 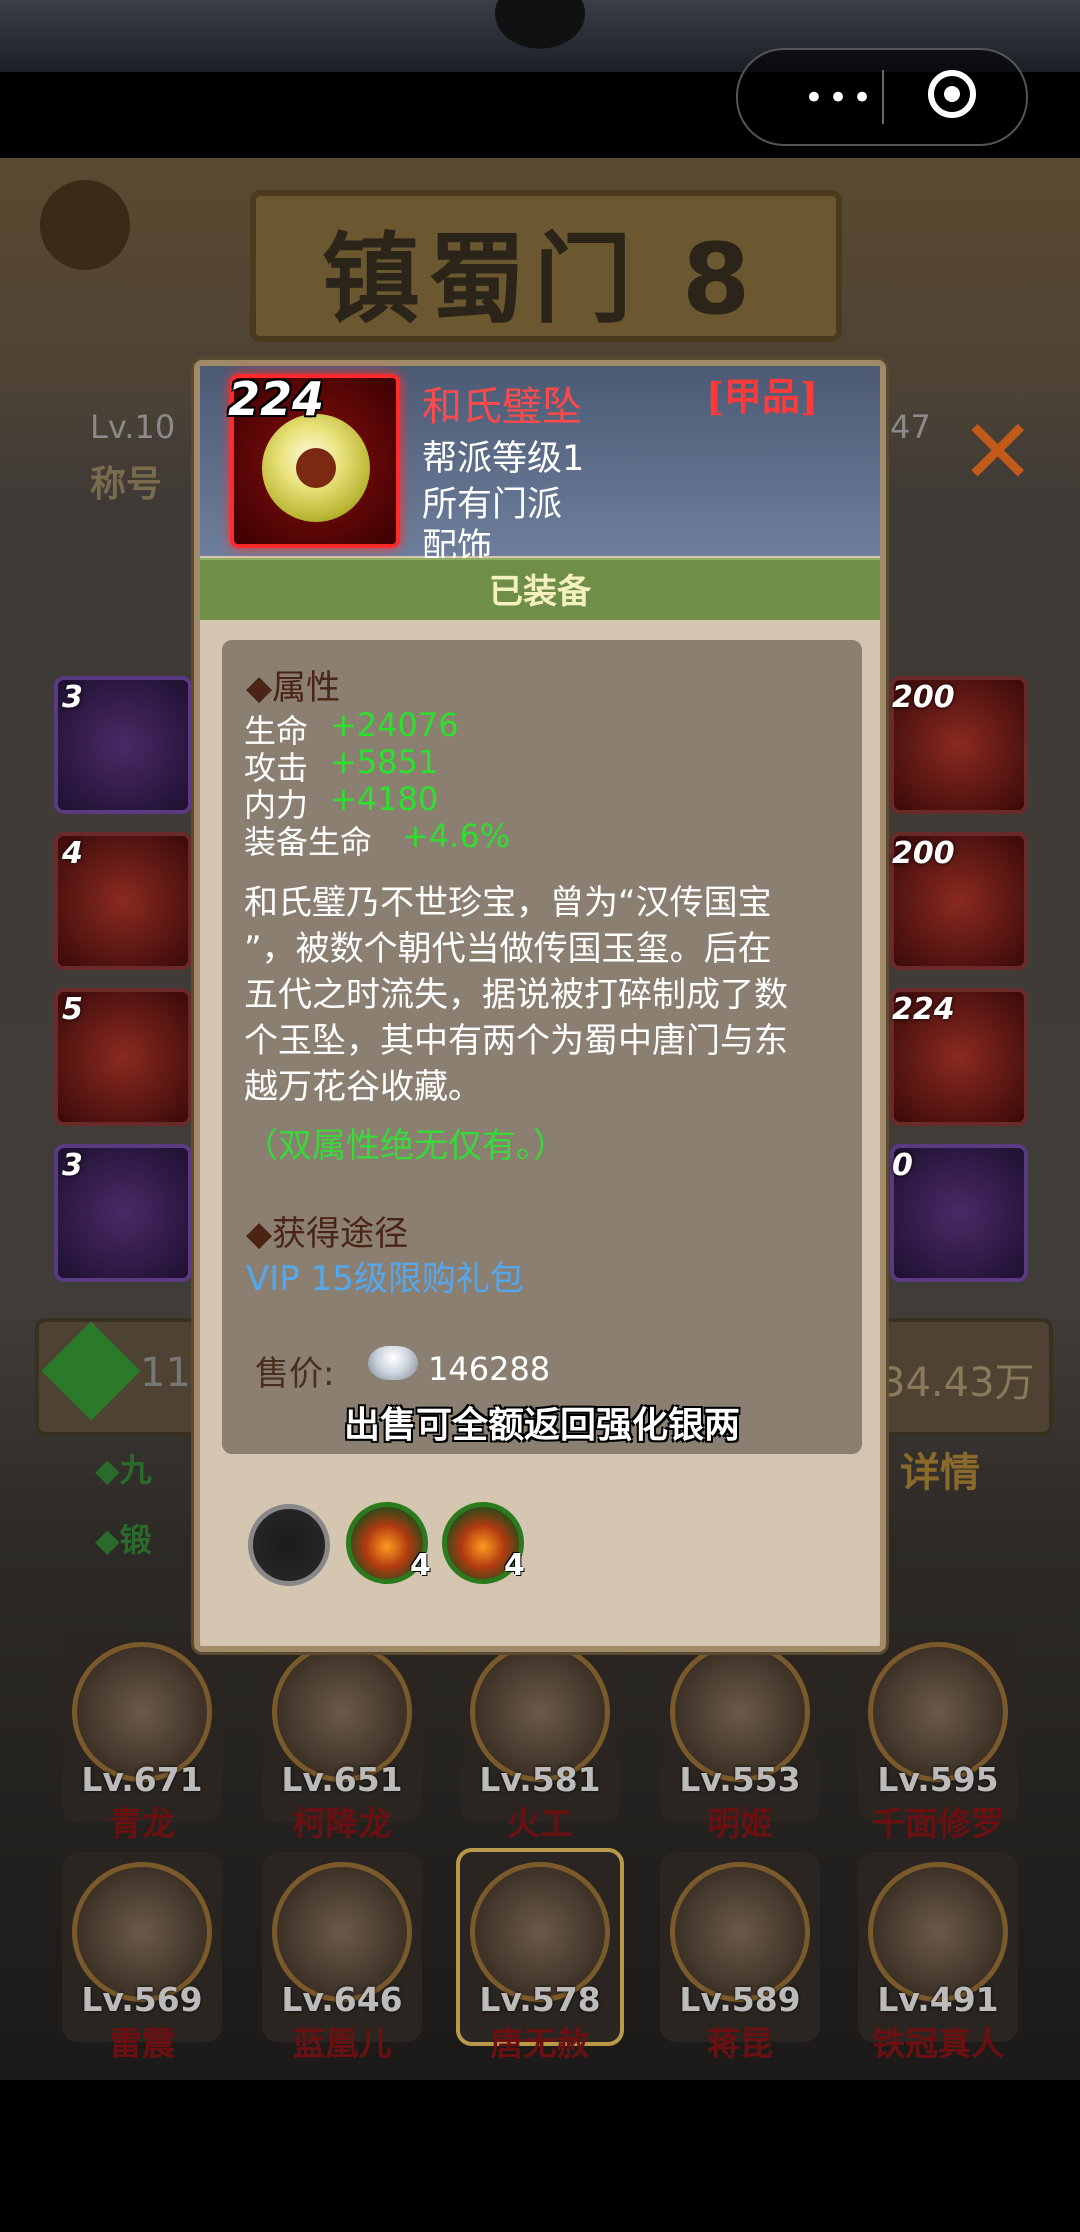 What do you see at coordinates (142, 1823) in the screenshot?
I see `hero-name: 青龙` at bounding box center [142, 1823].